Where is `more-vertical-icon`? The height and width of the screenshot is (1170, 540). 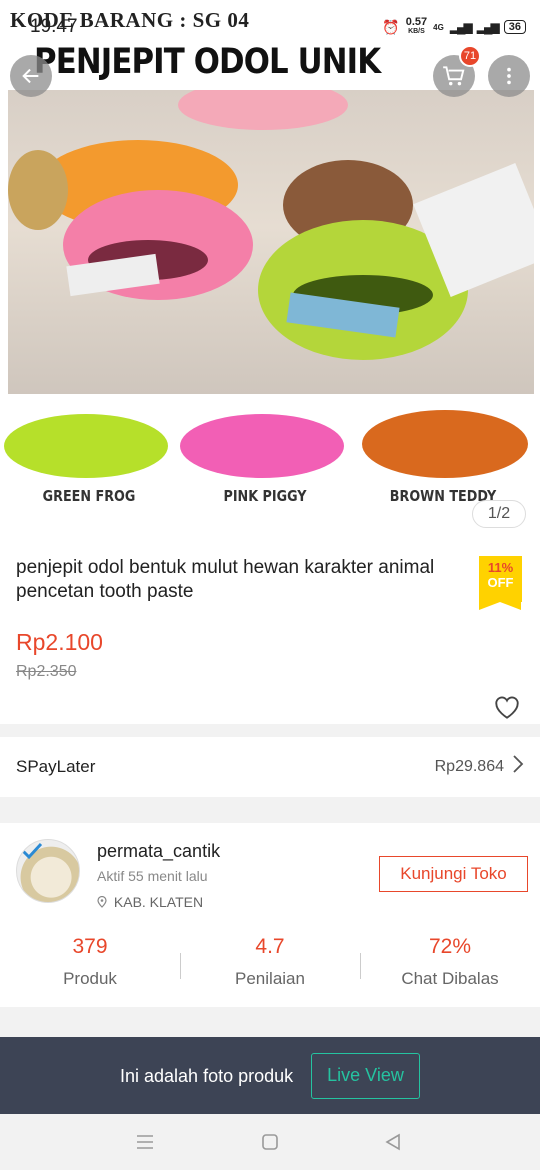
more-vertical-icon is located at coordinates (509, 76).